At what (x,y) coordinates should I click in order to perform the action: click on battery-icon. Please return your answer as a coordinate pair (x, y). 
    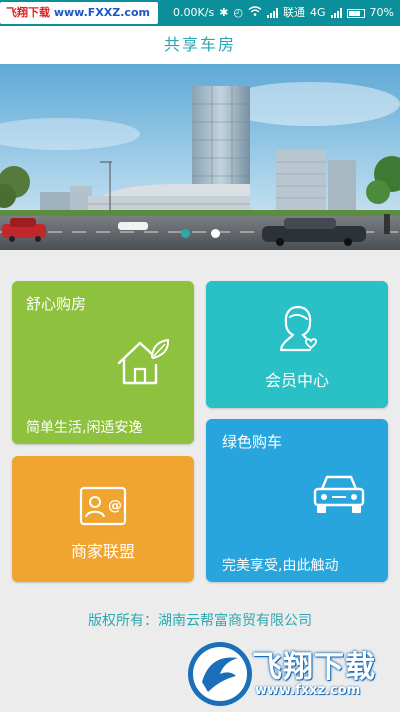
    Looking at the image, I should click on (355, 13).